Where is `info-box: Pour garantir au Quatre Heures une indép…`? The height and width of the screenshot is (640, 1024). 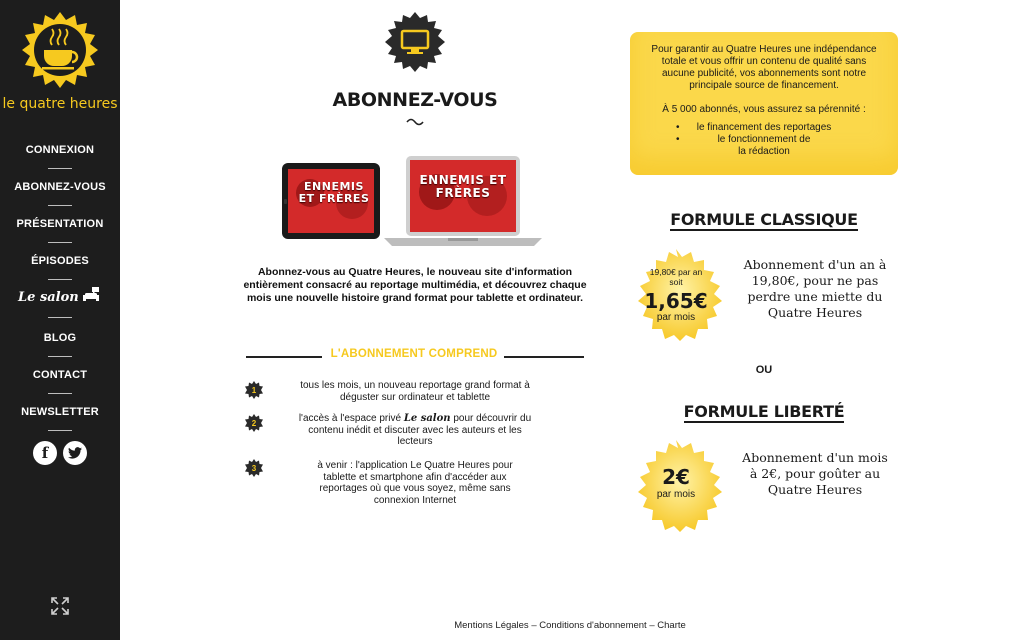 info-box: Pour garantir au Quatre Heures une indép… is located at coordinates (764, 103).